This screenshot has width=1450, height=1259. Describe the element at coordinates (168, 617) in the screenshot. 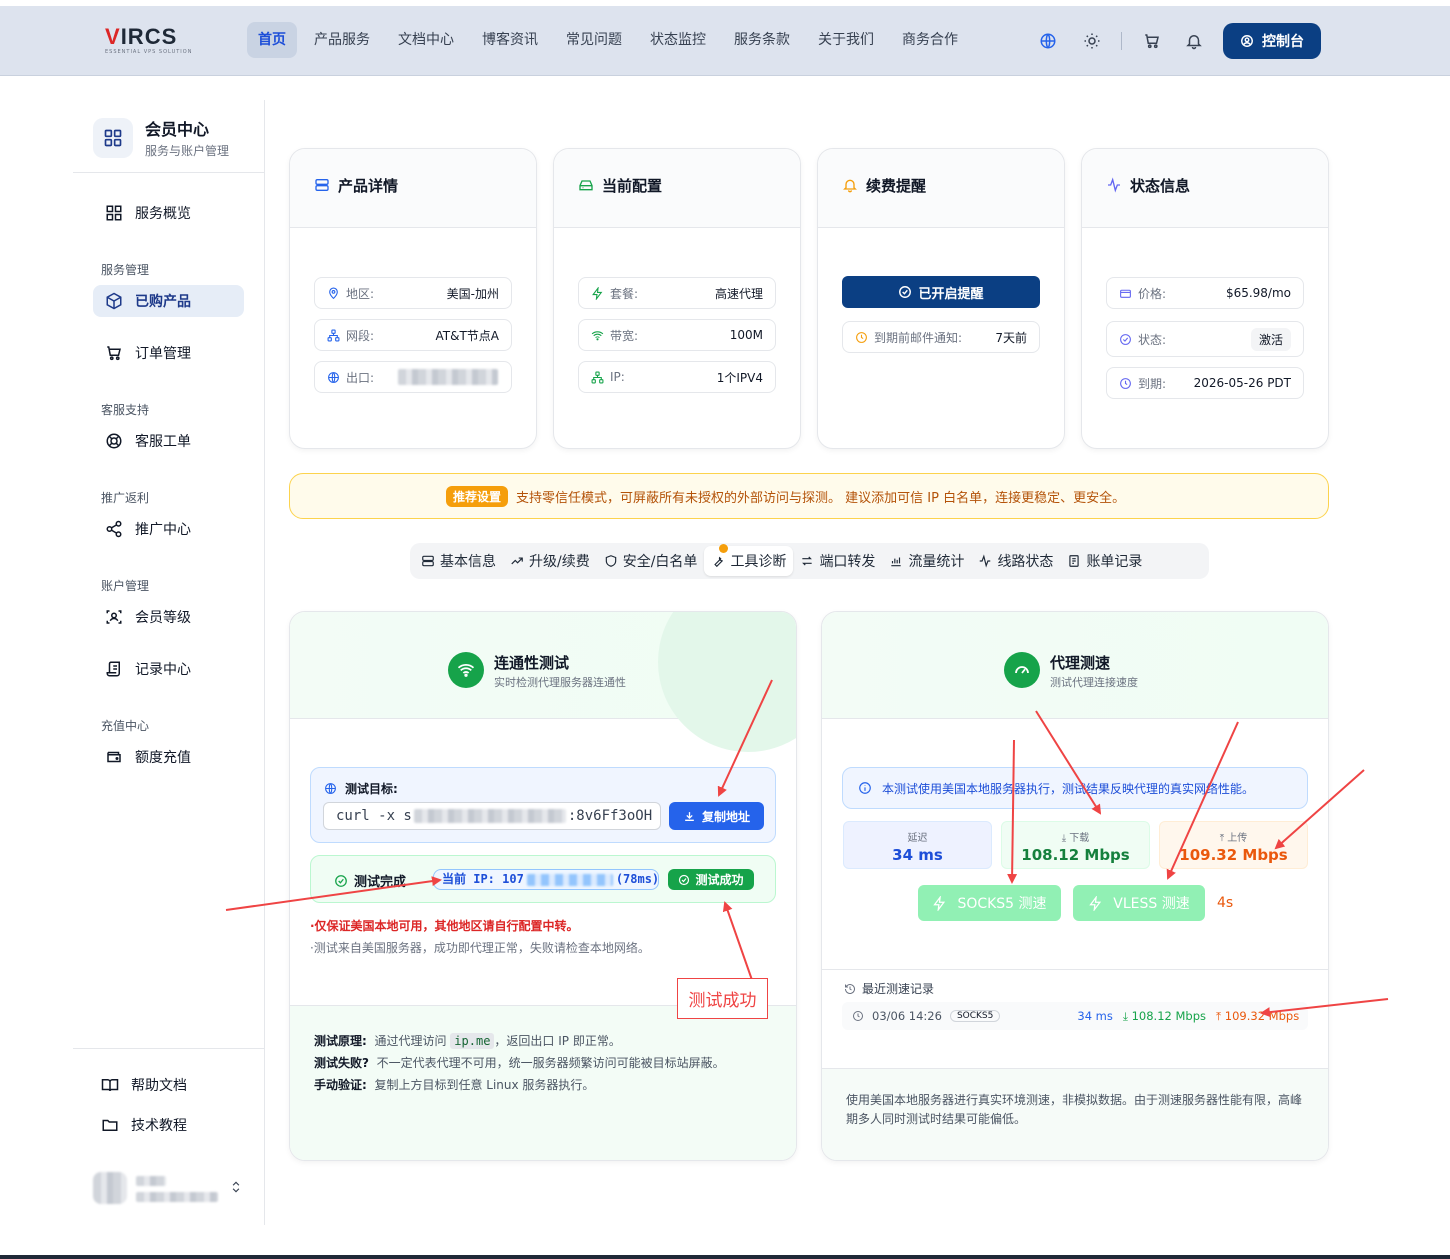

I see `sidebar-item-level: 会员等级` at that location.